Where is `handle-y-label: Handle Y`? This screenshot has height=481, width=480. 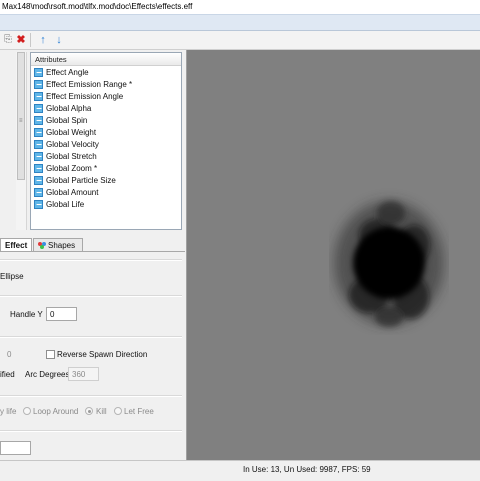
handle-y-label: Handle Y is located at coordinates (26, 314).